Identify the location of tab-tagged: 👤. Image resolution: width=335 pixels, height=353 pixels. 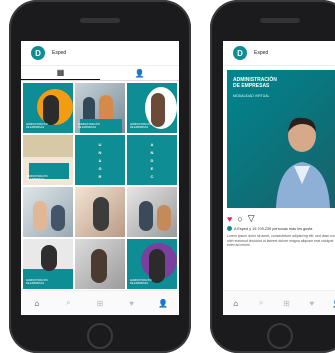
(139, 73).